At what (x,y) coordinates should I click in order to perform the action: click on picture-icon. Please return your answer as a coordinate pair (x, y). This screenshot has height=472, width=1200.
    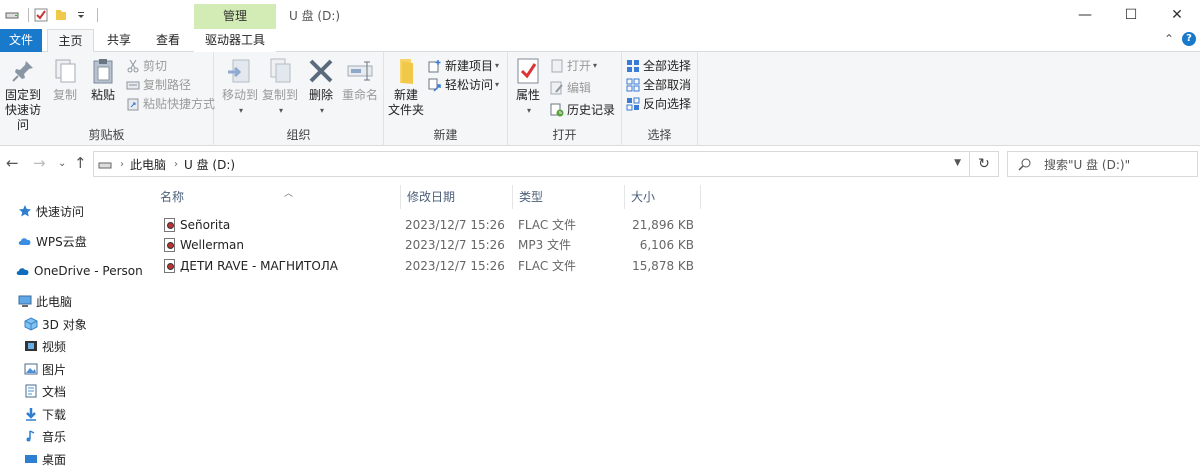
    Looking at the image, I should click on (31, 369).